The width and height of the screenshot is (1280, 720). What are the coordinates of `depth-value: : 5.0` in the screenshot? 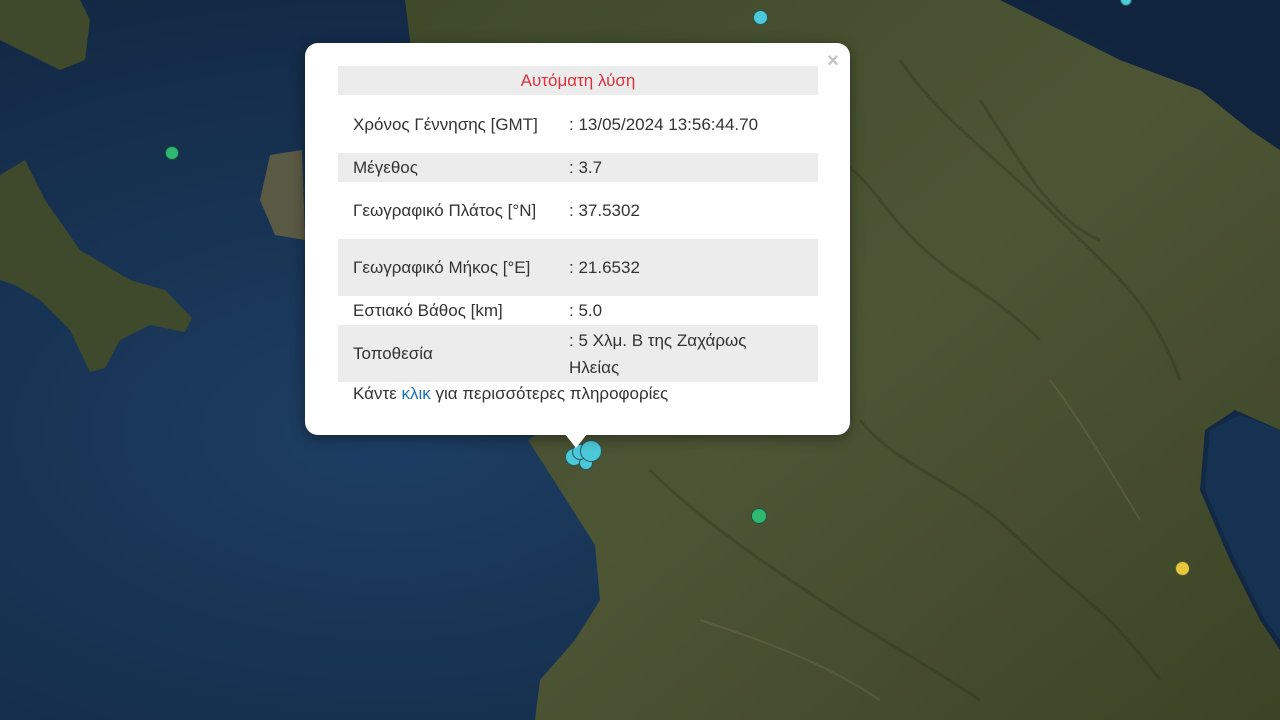 It's located at (586, 310).